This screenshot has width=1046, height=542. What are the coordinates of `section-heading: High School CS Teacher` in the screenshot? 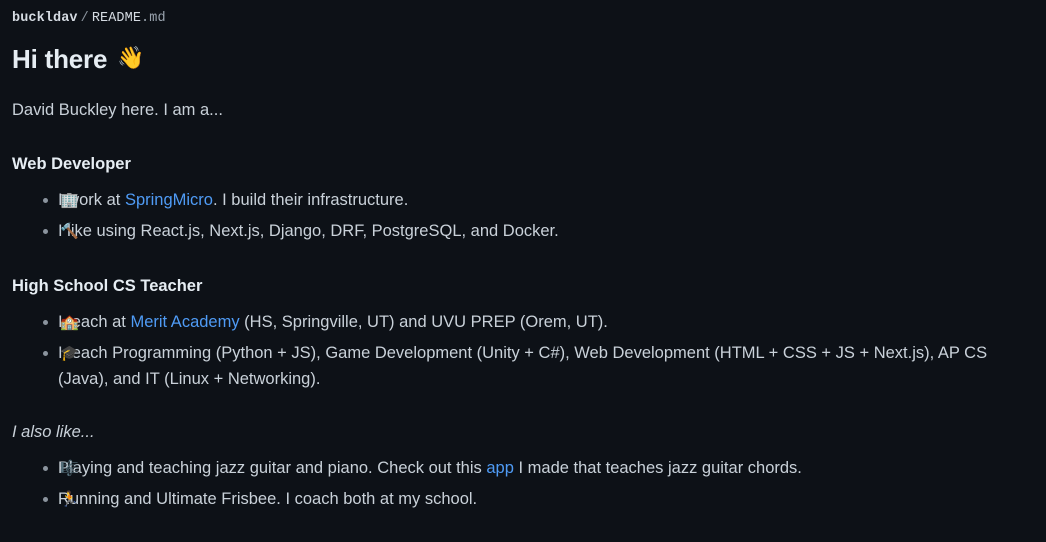 It's located at (107, 286).